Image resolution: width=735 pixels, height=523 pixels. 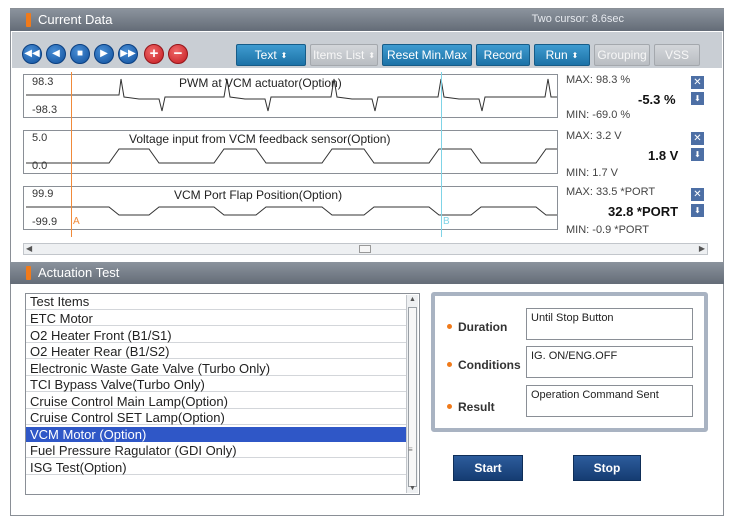 What do you see at coordinates (697, 210) in the screenshot?
I see `graph-port-flap-move-down-icon: ⬇` at bounding box center [697, 210].